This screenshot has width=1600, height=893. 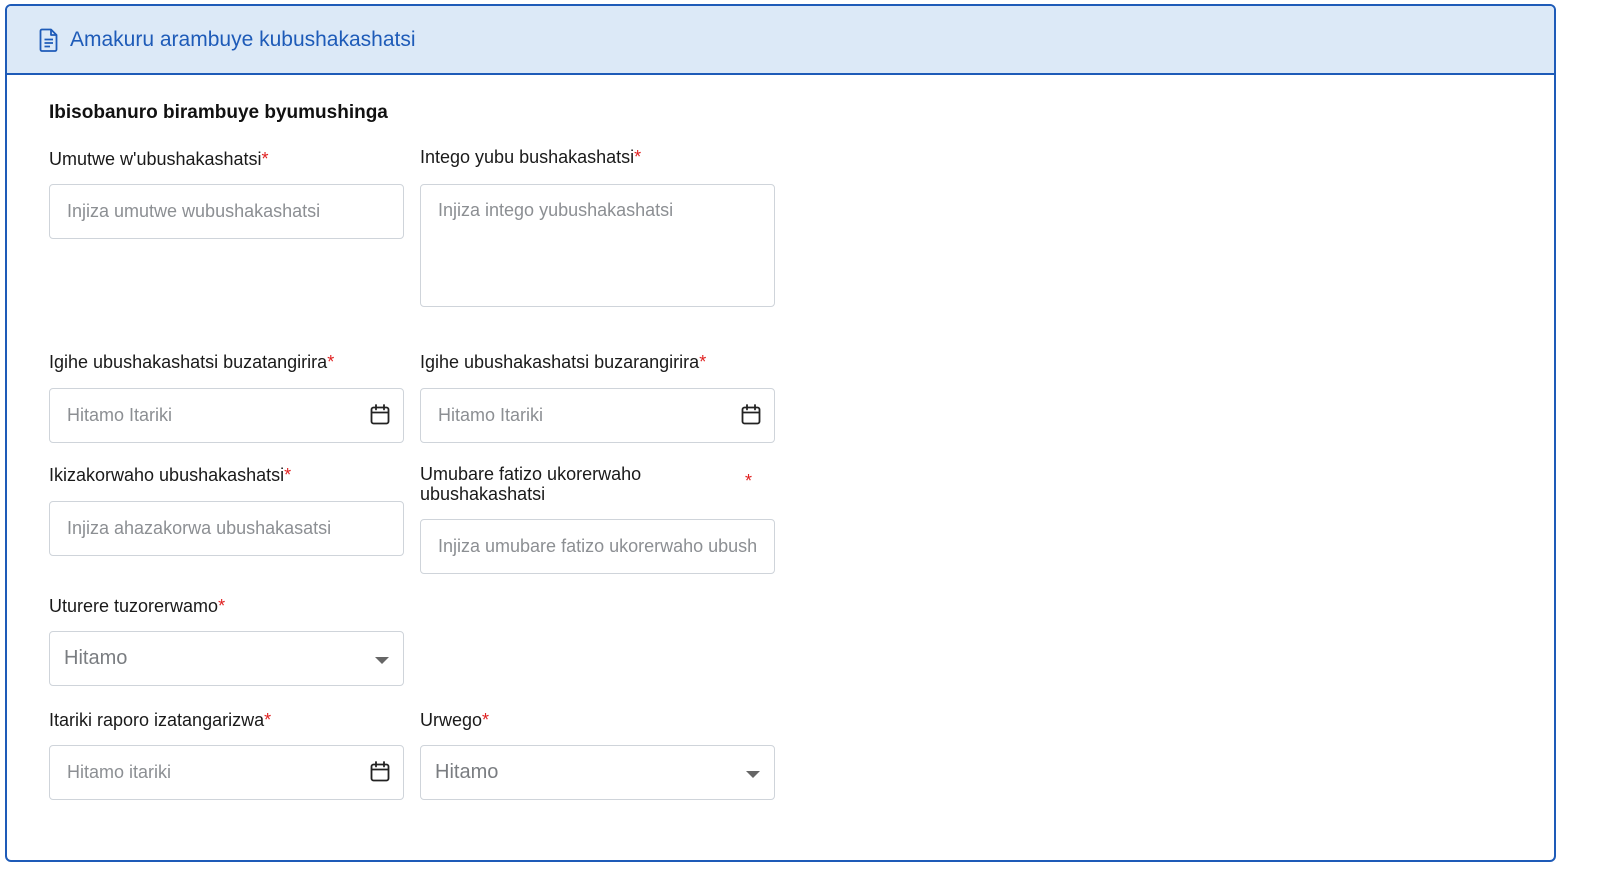 I want to click on end-date-field, so click(x=597, y=415).